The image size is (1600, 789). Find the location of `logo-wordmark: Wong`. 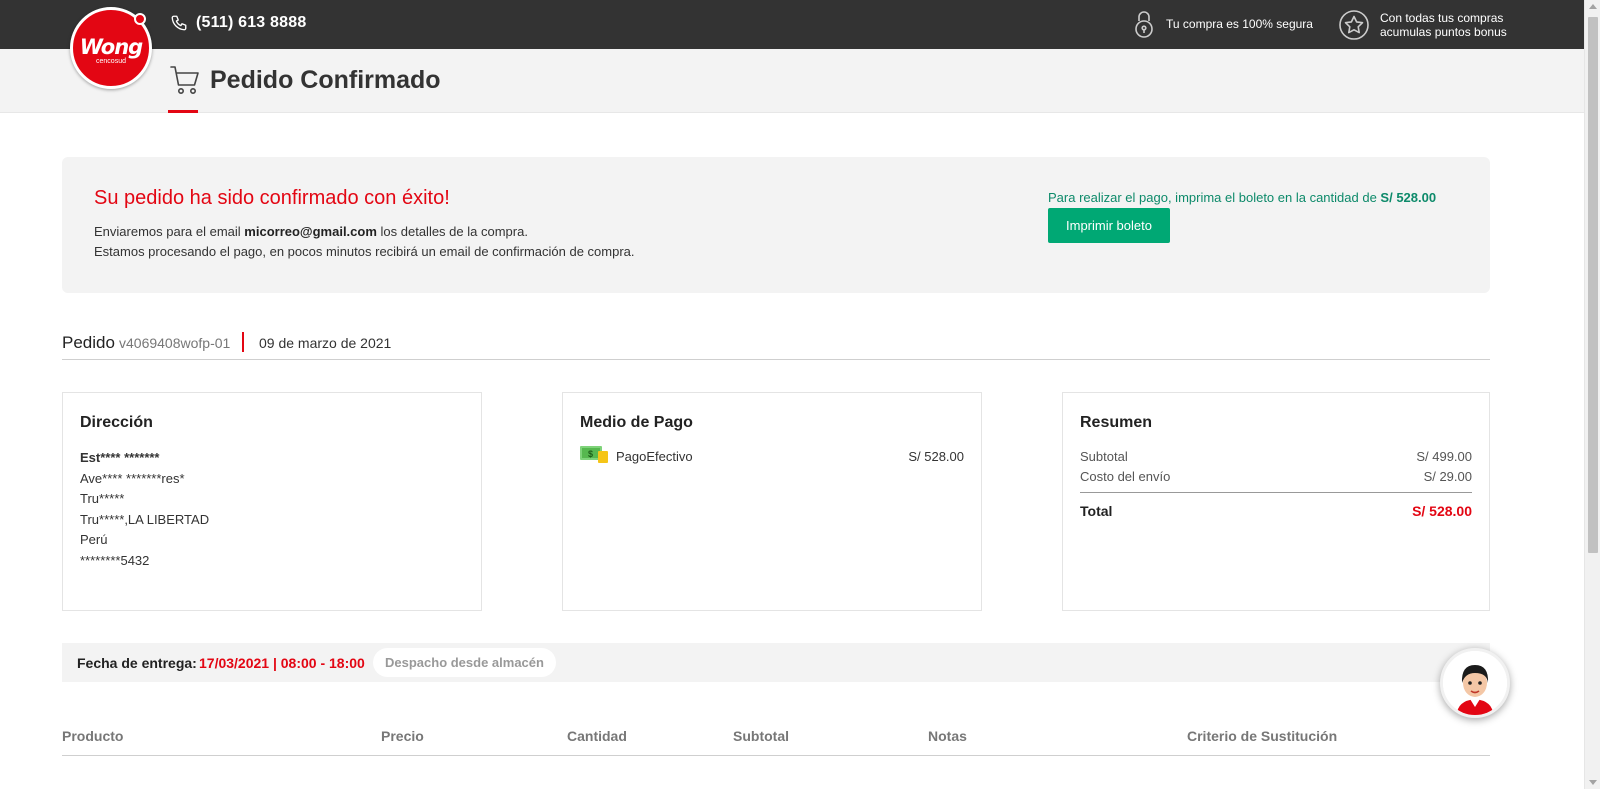

logo-wordmark: Wong is located at coordinates (111, 47).